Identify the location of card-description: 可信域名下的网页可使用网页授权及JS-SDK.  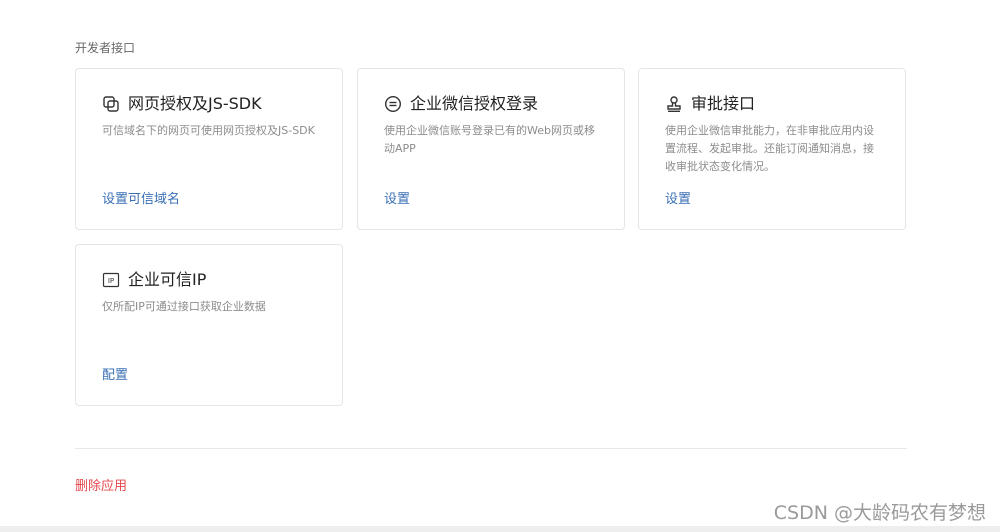
(208, 130).